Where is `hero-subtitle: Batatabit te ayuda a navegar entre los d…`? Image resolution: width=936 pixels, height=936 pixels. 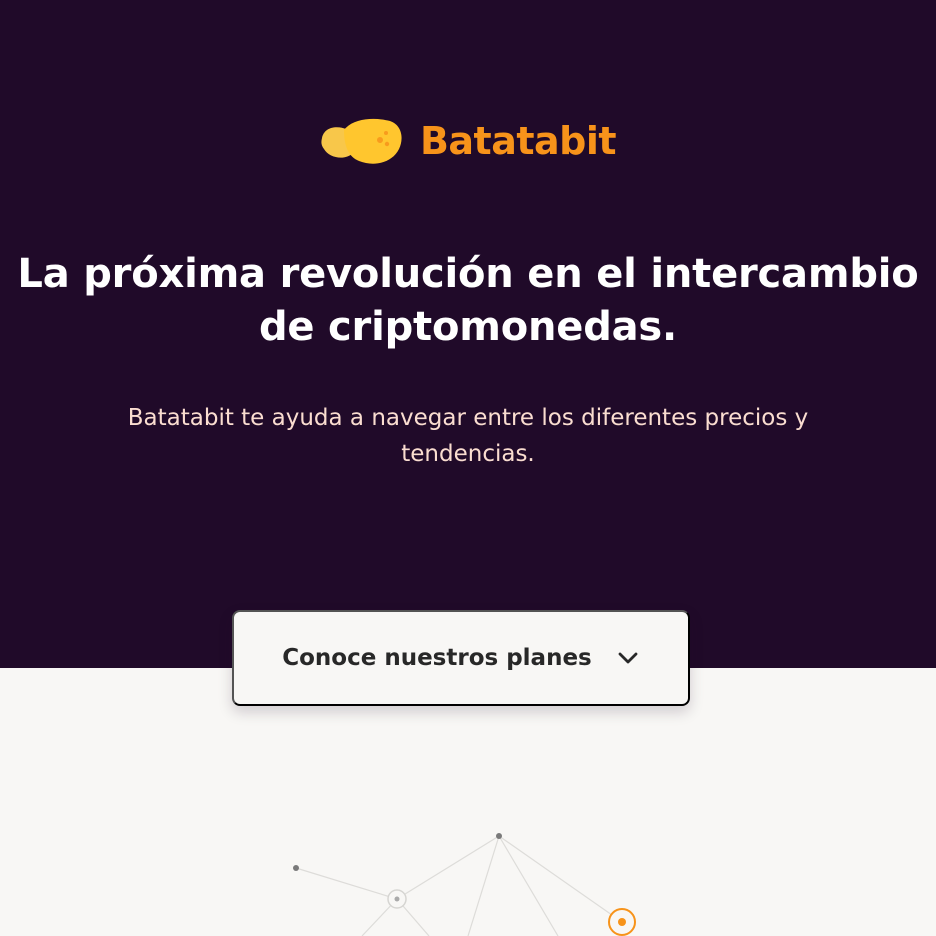
hero-subtitle: Batatabit te ayuda a navegar entre los d… is located at coordinates (468, 436).